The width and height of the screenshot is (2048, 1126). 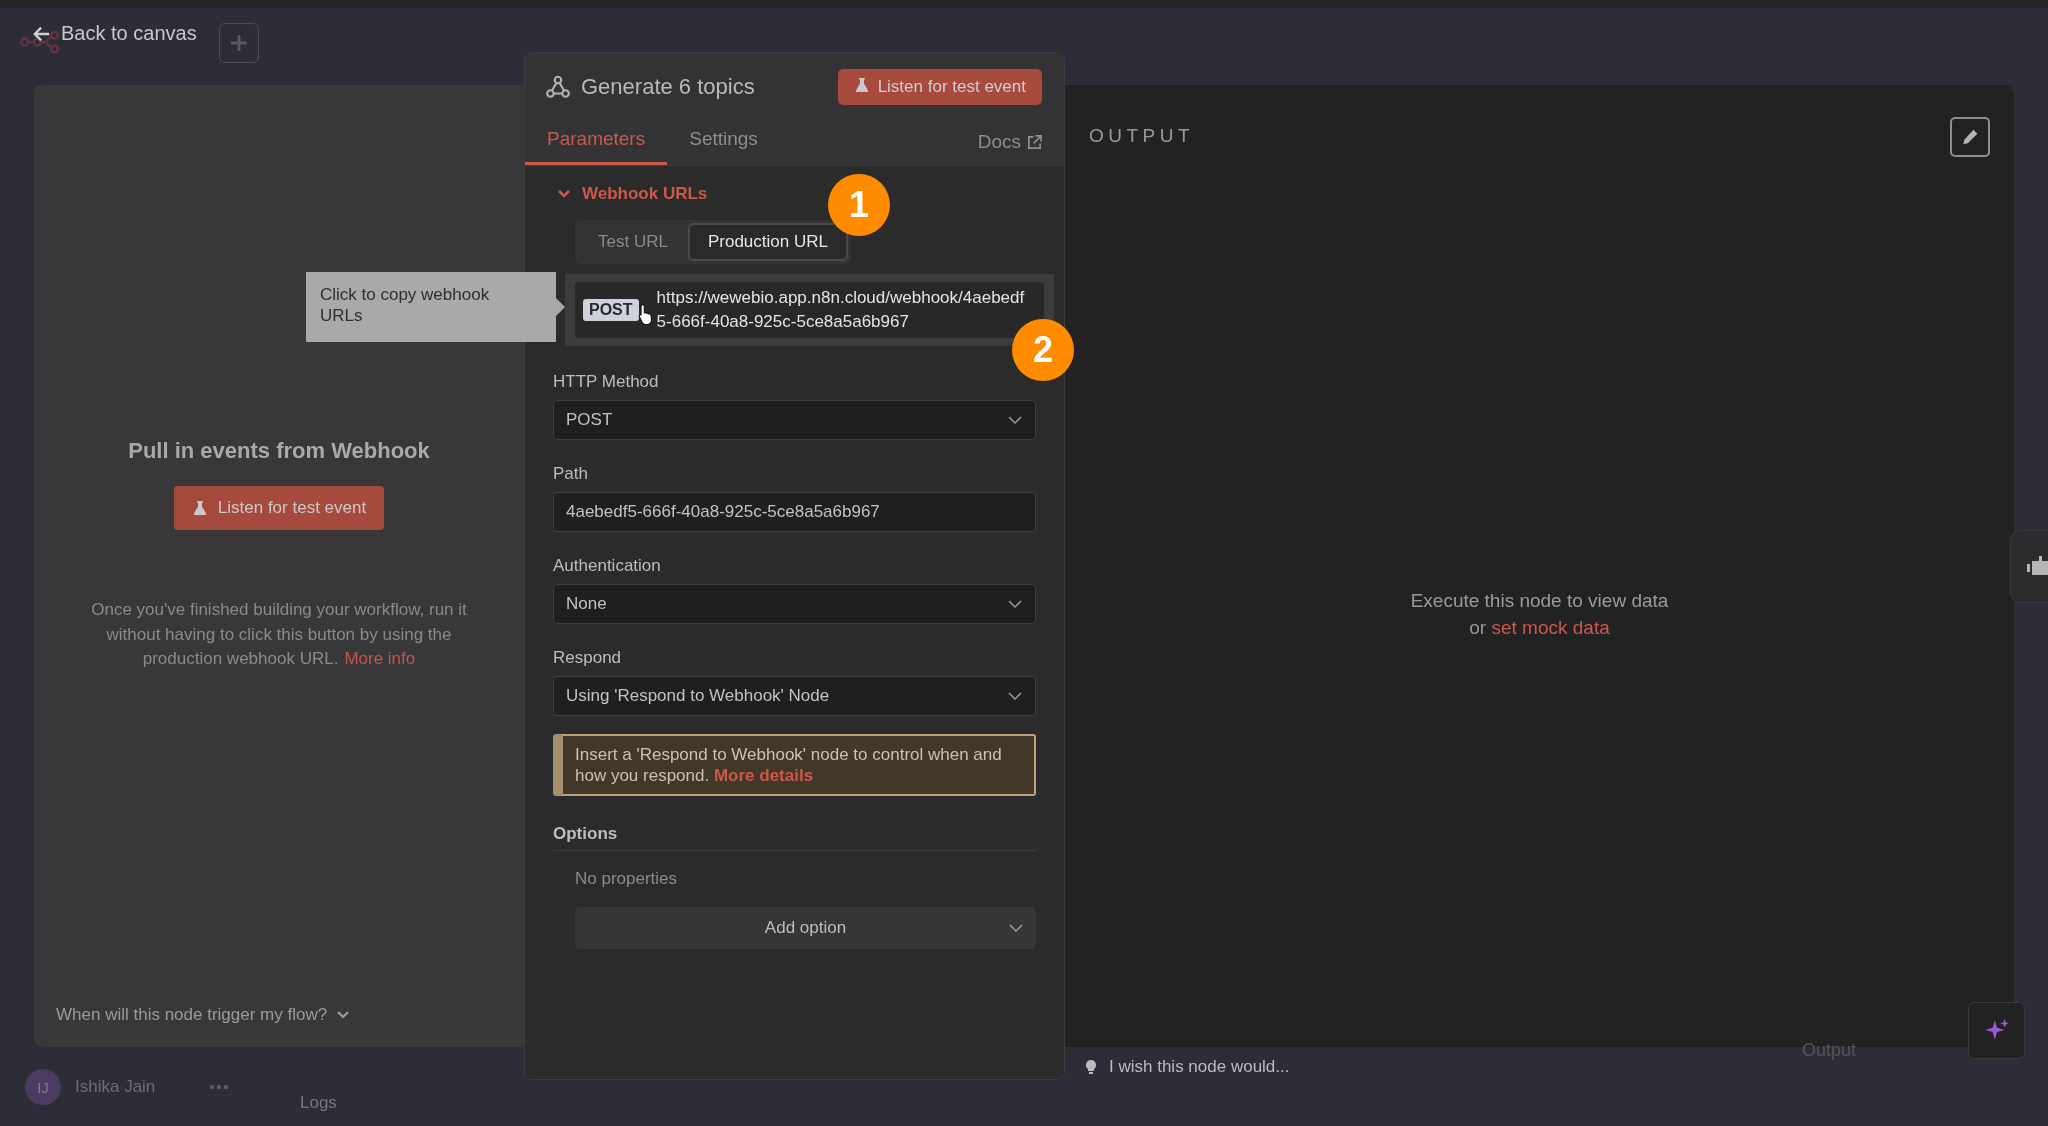 I want to click on select-value: Using 'Respond to Webhook' Node, so click(x=698, y=696).